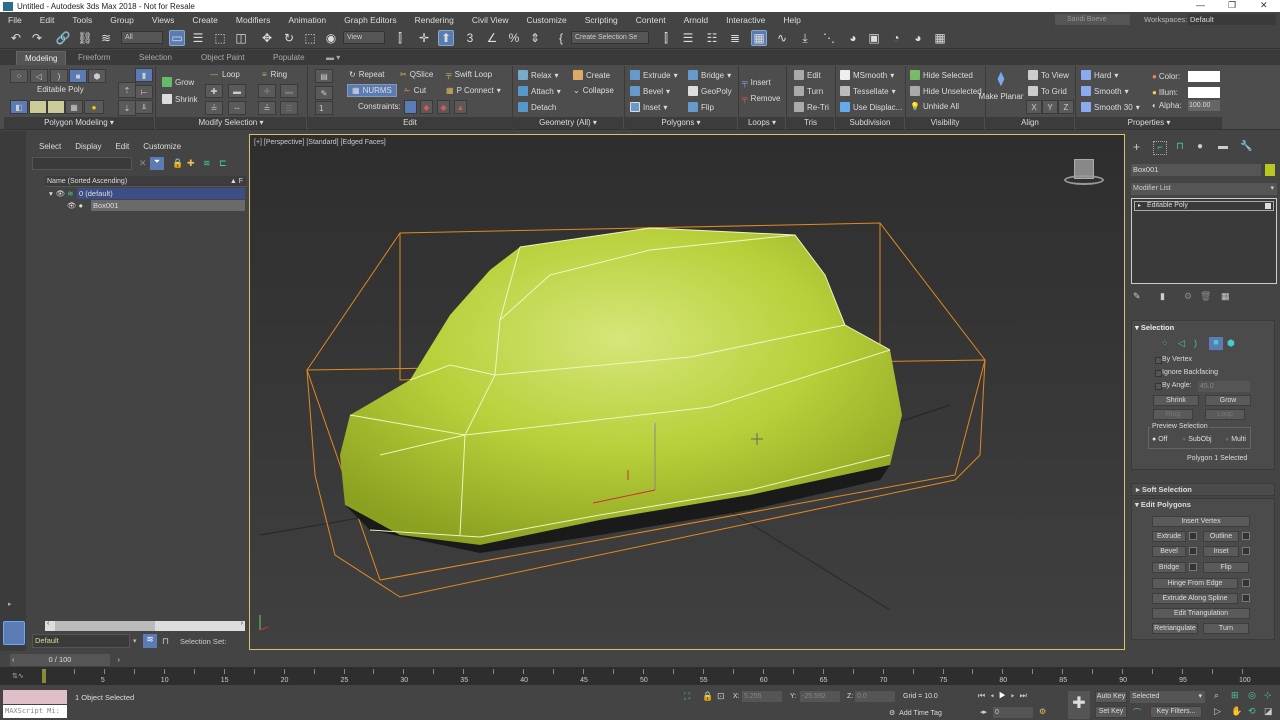 The image size is (1280, 720). Describe the element at coordinates (1110, 107) in the screenshot. I see `smooth30-button: Smooth 30 ▾` at that location.